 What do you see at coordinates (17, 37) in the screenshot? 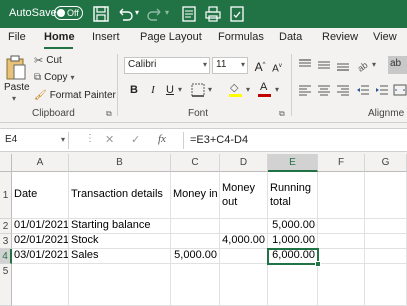
I see `tab-file: File` at bounding box center [17, 37].